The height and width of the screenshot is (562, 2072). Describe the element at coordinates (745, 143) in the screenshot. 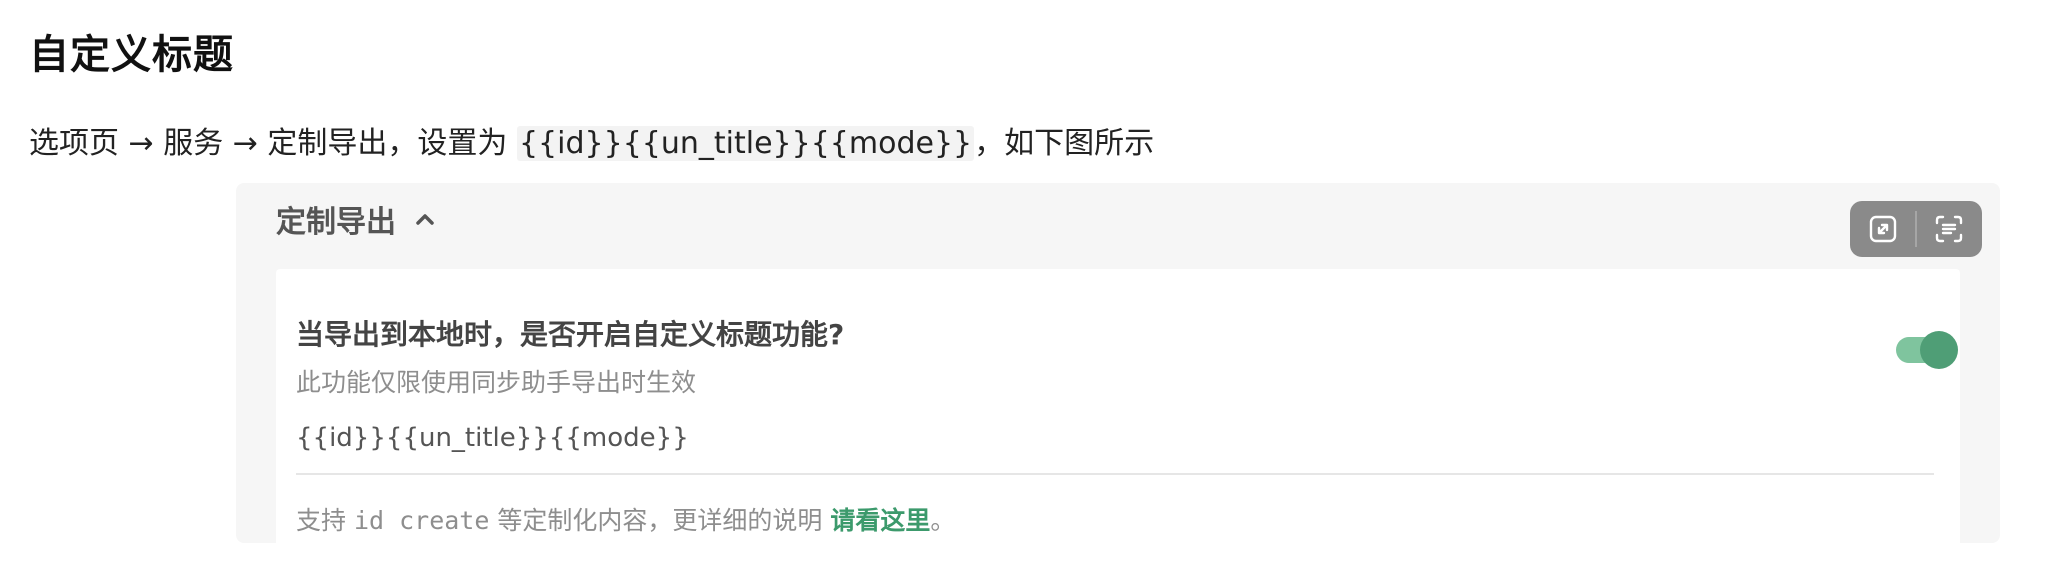

I see `intro-code: {{id}}{{un_title}}{{mode}}` at that location.